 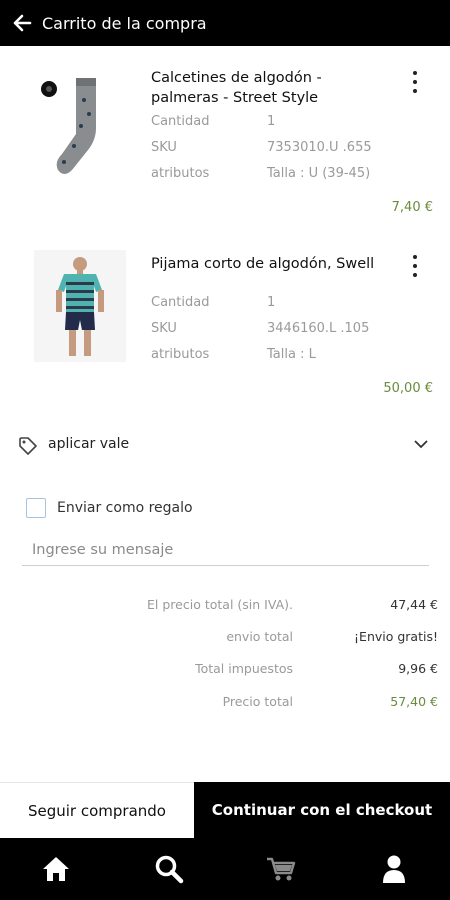 I want to click on nav-search-button, so click(x=169, y=869).